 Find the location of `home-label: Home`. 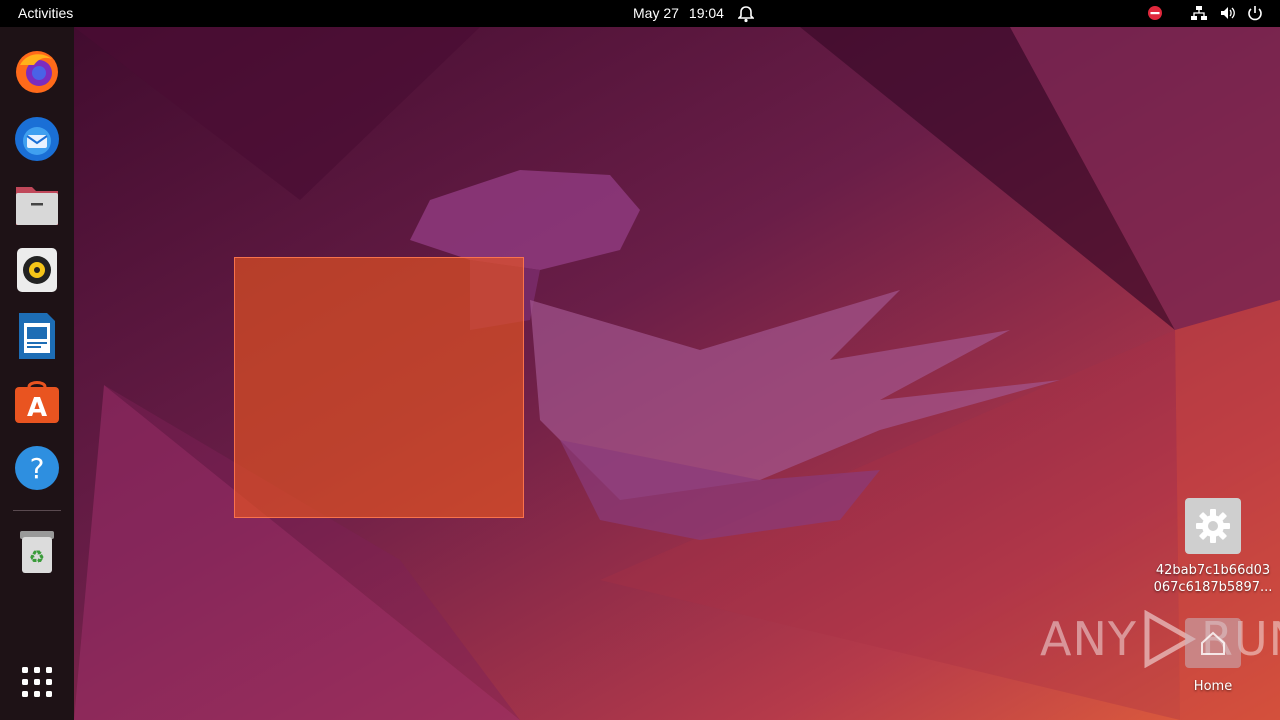

home-label: Home is located at coordinates (1213, 686).